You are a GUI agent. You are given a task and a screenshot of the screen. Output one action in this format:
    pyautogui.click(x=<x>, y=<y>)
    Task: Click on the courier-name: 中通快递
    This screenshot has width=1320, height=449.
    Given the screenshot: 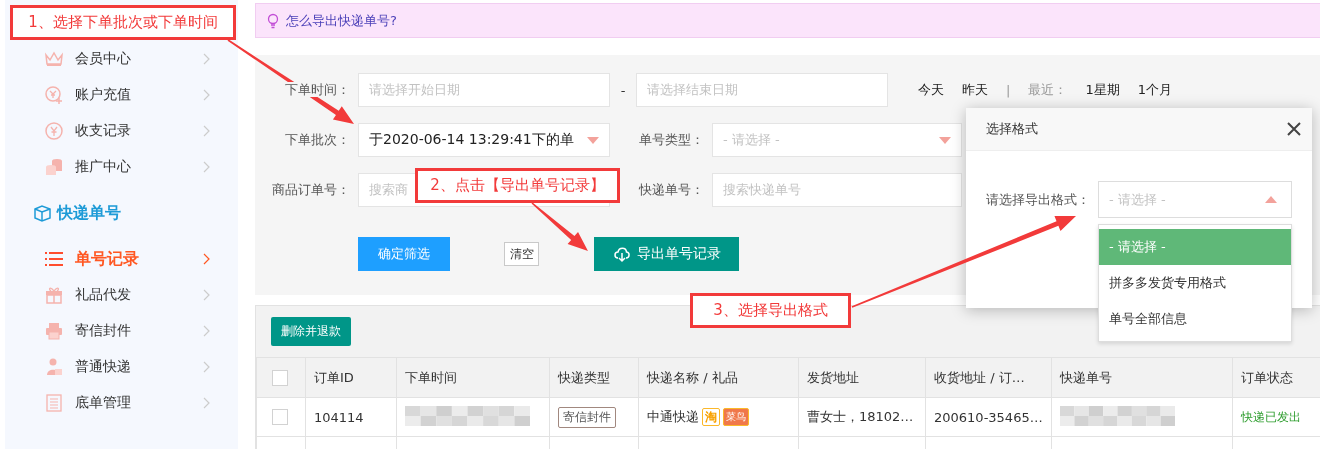 What is the action you would take?
    pyautogui.click(x=673, y=417)
    